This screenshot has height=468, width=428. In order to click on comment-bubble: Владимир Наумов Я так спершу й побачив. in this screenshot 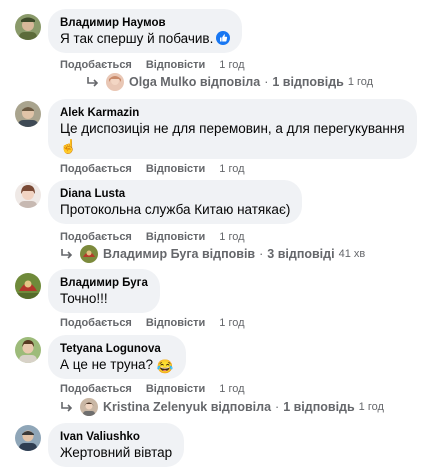, I will do `click(145, 31)`.